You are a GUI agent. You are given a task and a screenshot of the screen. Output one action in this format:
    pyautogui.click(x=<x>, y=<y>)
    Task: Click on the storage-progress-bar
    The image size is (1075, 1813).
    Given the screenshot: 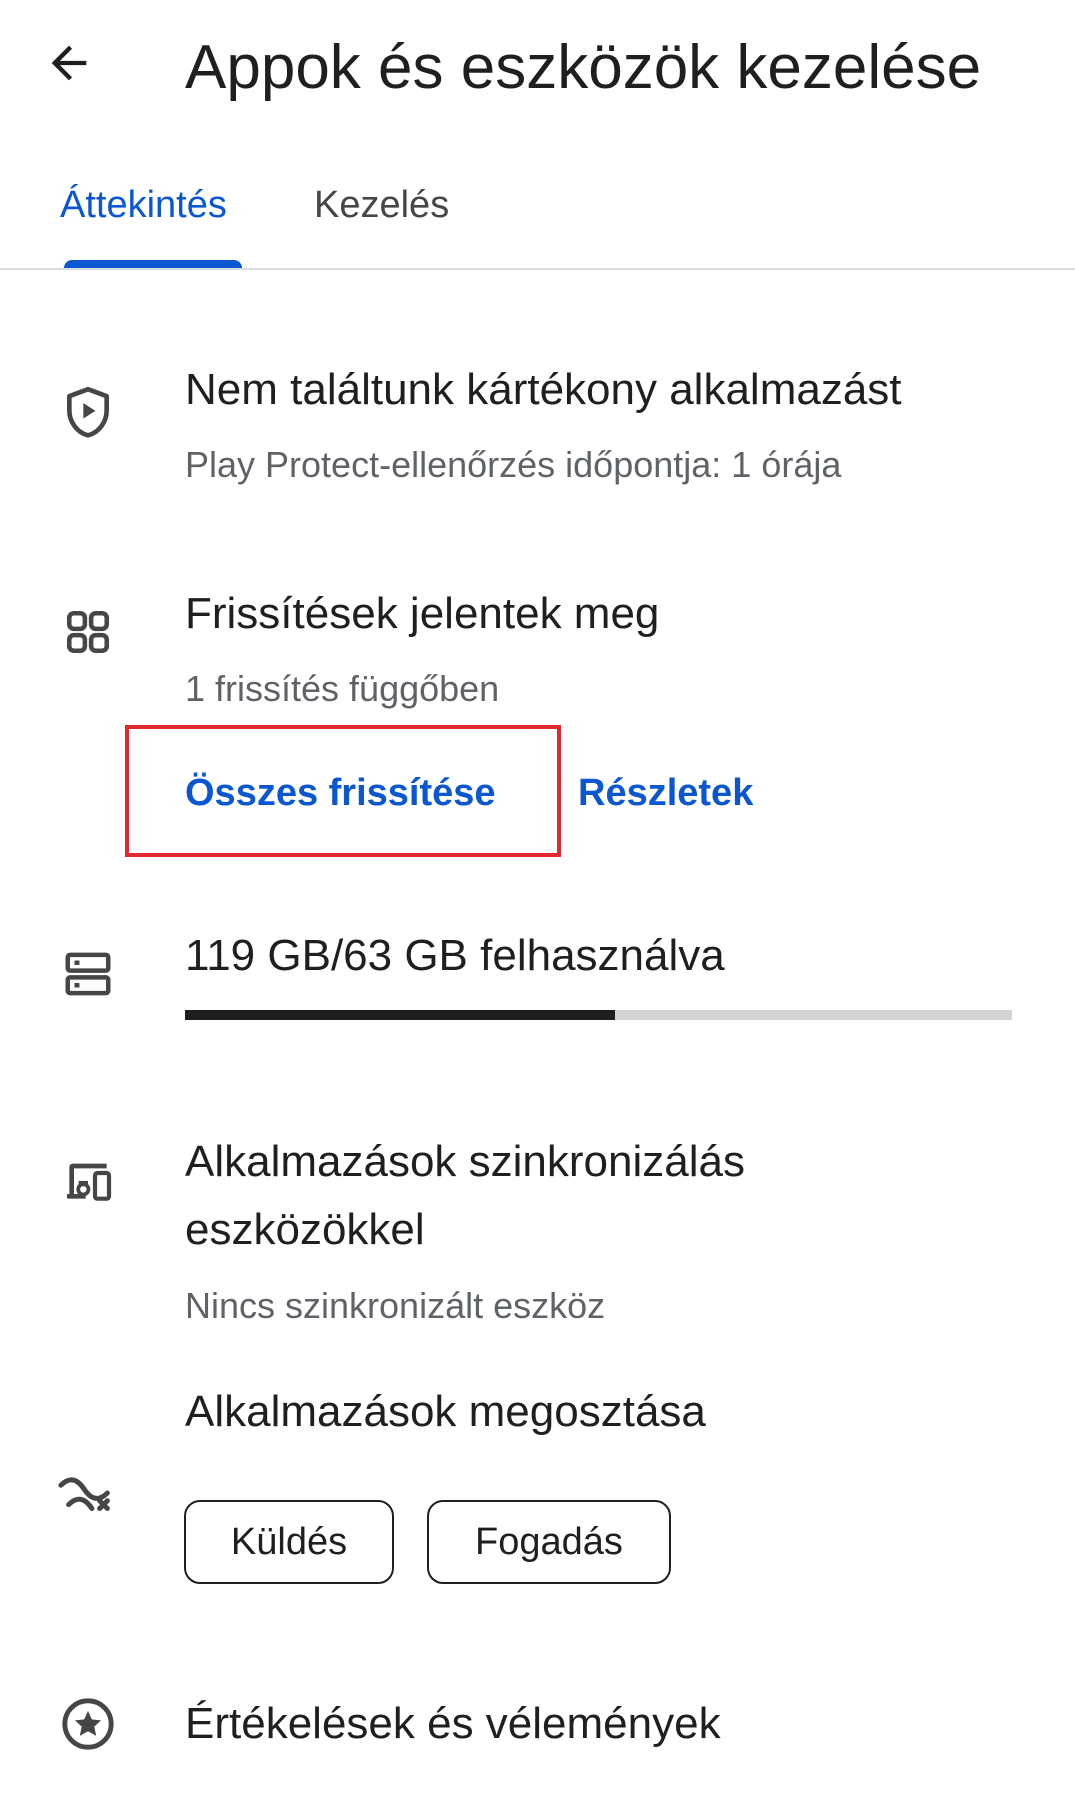 What is the action you would take?
    pyautogui.click(x=598, y=1015)
    